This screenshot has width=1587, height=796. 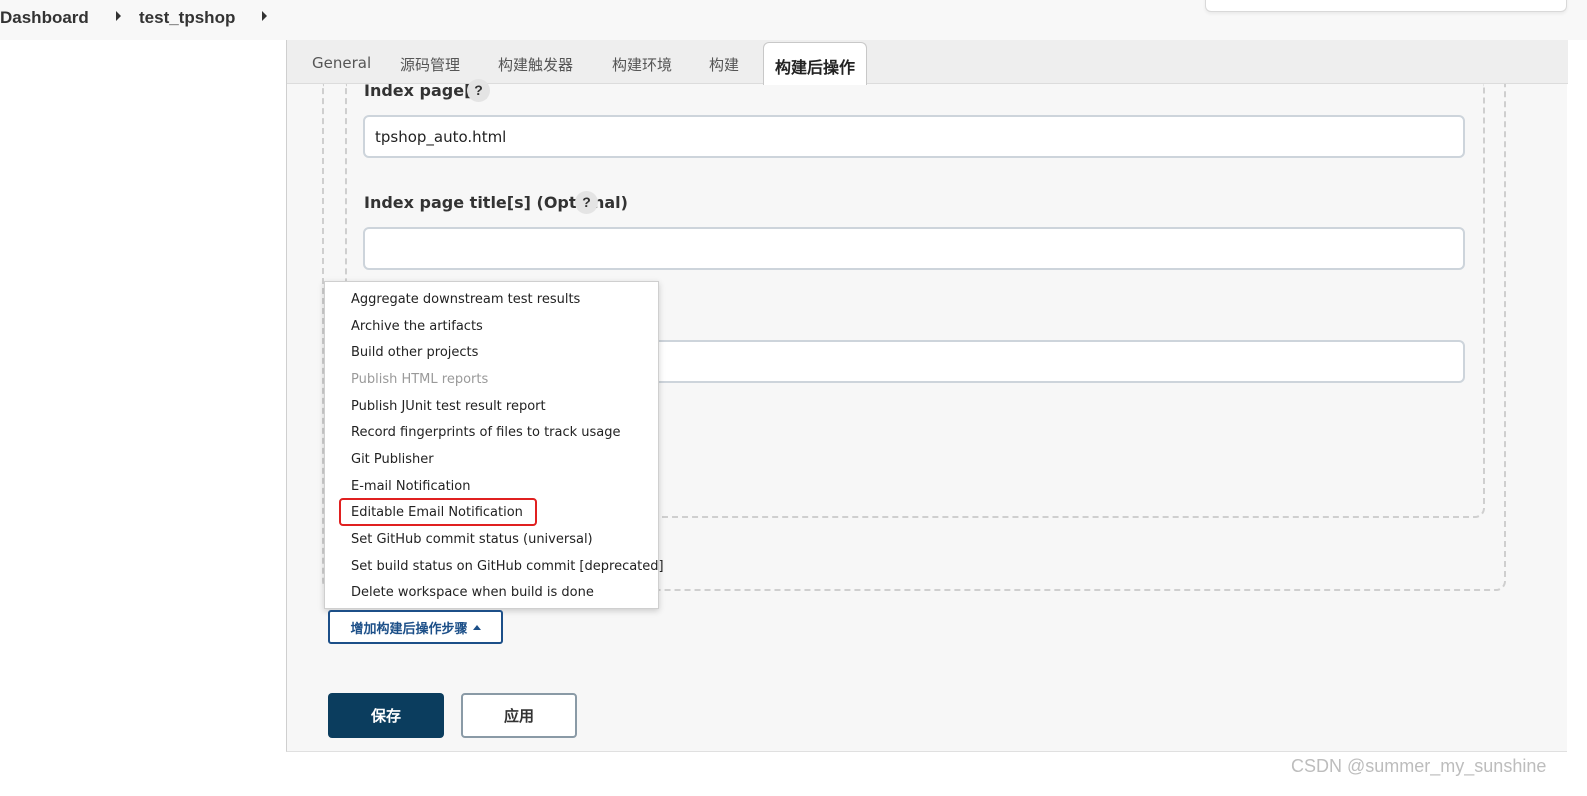 What do you see at coordinates (472, 592) in the screenshot?
I see `menu-item-delete-workspace: Delete workspace when build is done` at bounding box center [472, 592].